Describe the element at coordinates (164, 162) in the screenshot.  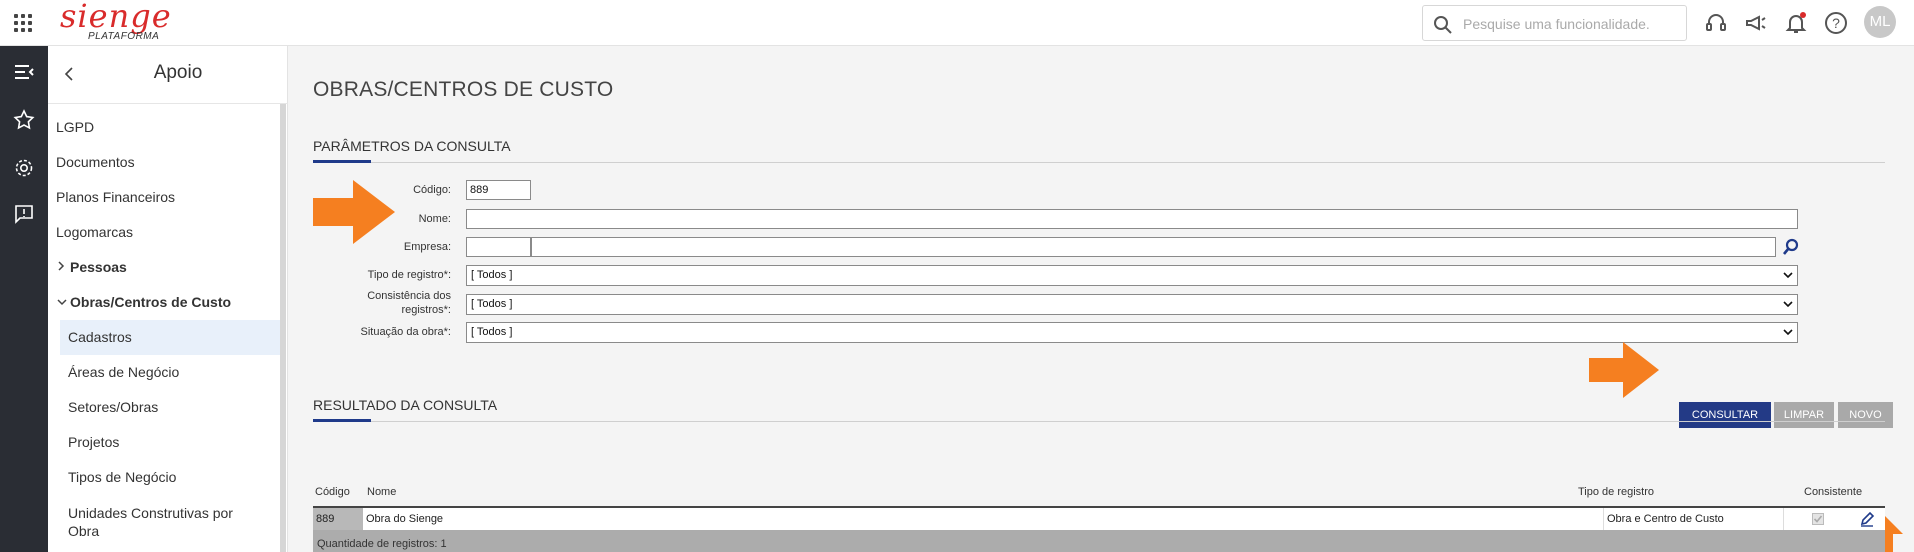
I see `sidebar-item-documentos: Documentos` at that location.